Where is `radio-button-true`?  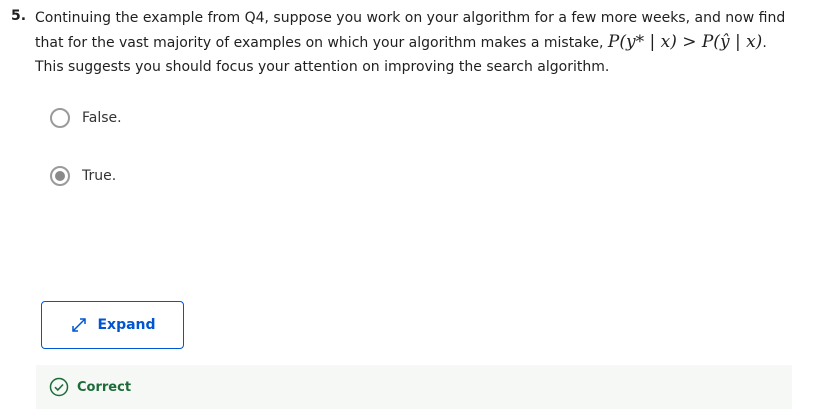
radio-button-true is located at coordinates (60, 176).